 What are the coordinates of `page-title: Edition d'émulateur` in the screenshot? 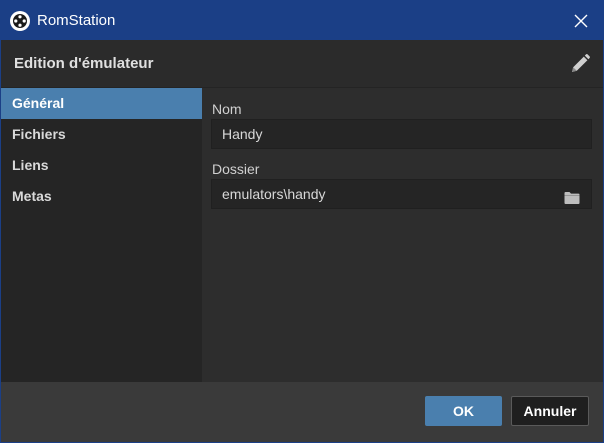 It's located at (84, 63).